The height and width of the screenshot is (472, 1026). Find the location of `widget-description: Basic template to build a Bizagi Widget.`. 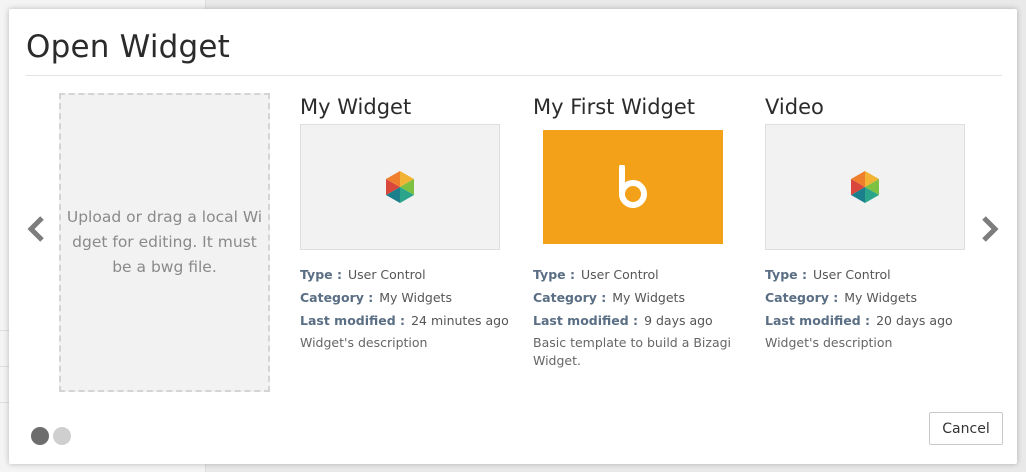

widget-description: Basic template to build a Bizagi Widget. is located at coordinates (632, 351).